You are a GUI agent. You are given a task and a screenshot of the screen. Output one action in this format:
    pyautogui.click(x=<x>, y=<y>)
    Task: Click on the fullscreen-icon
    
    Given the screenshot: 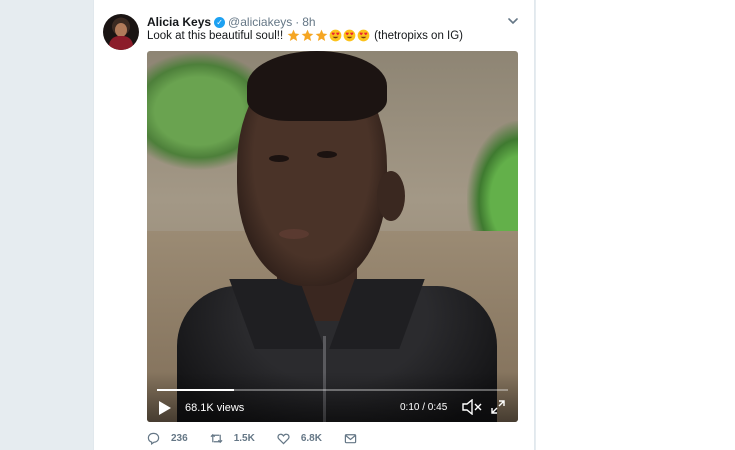 What is the action you would take?
    pyautogui.click(x=498, y=407)
    